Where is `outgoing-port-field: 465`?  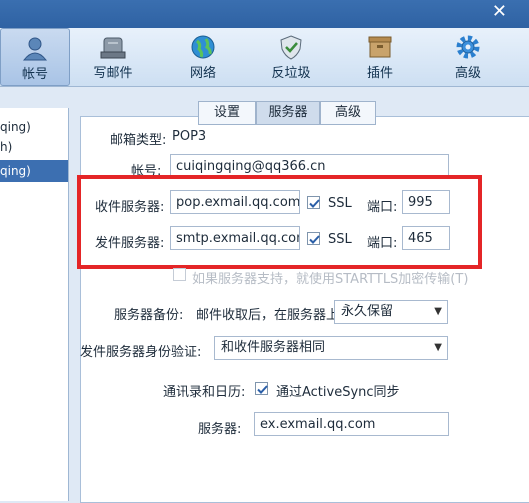 outgoing-port-field: 465 is located at coordinates (426, 238).